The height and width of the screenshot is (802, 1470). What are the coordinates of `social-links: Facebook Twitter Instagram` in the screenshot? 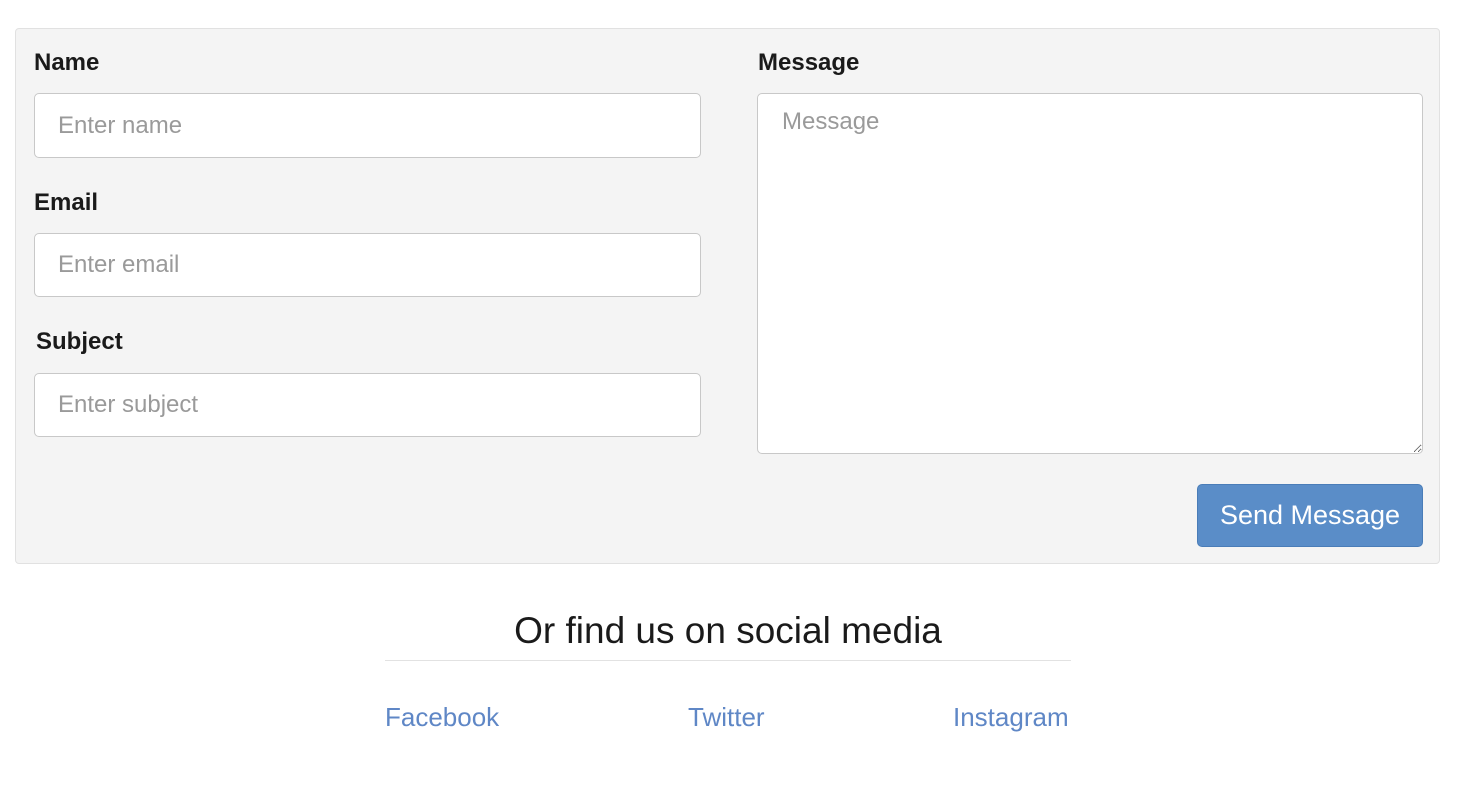 It's located at (728, 717).